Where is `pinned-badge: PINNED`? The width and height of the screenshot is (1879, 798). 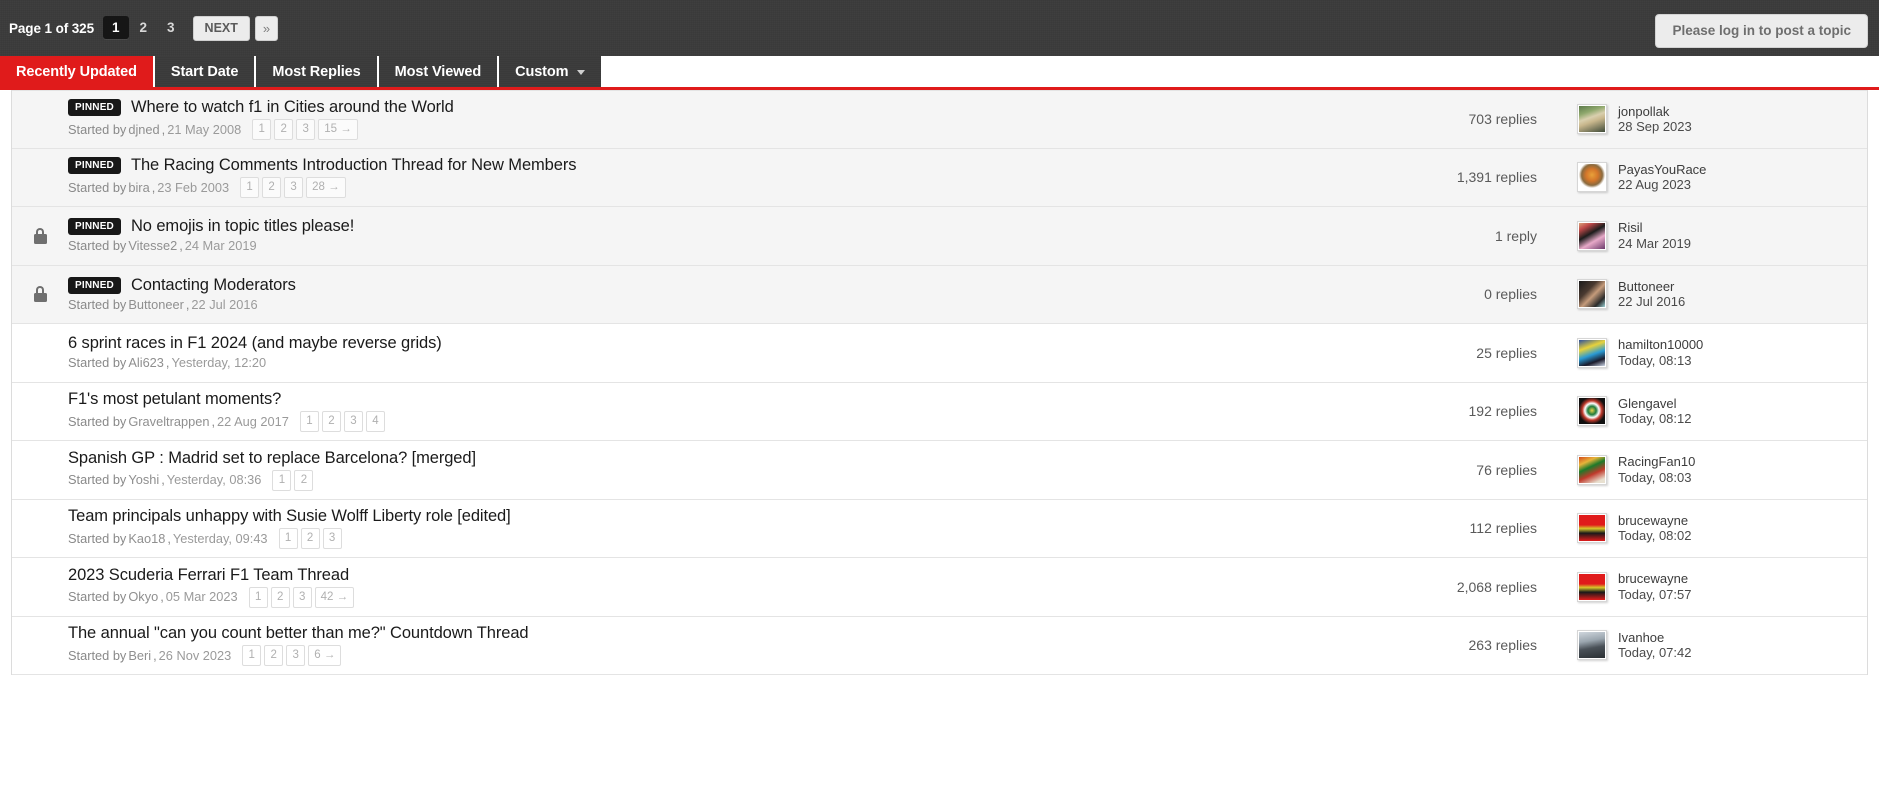
pinned-badge: PINNED is located at coordinates (94, 108).